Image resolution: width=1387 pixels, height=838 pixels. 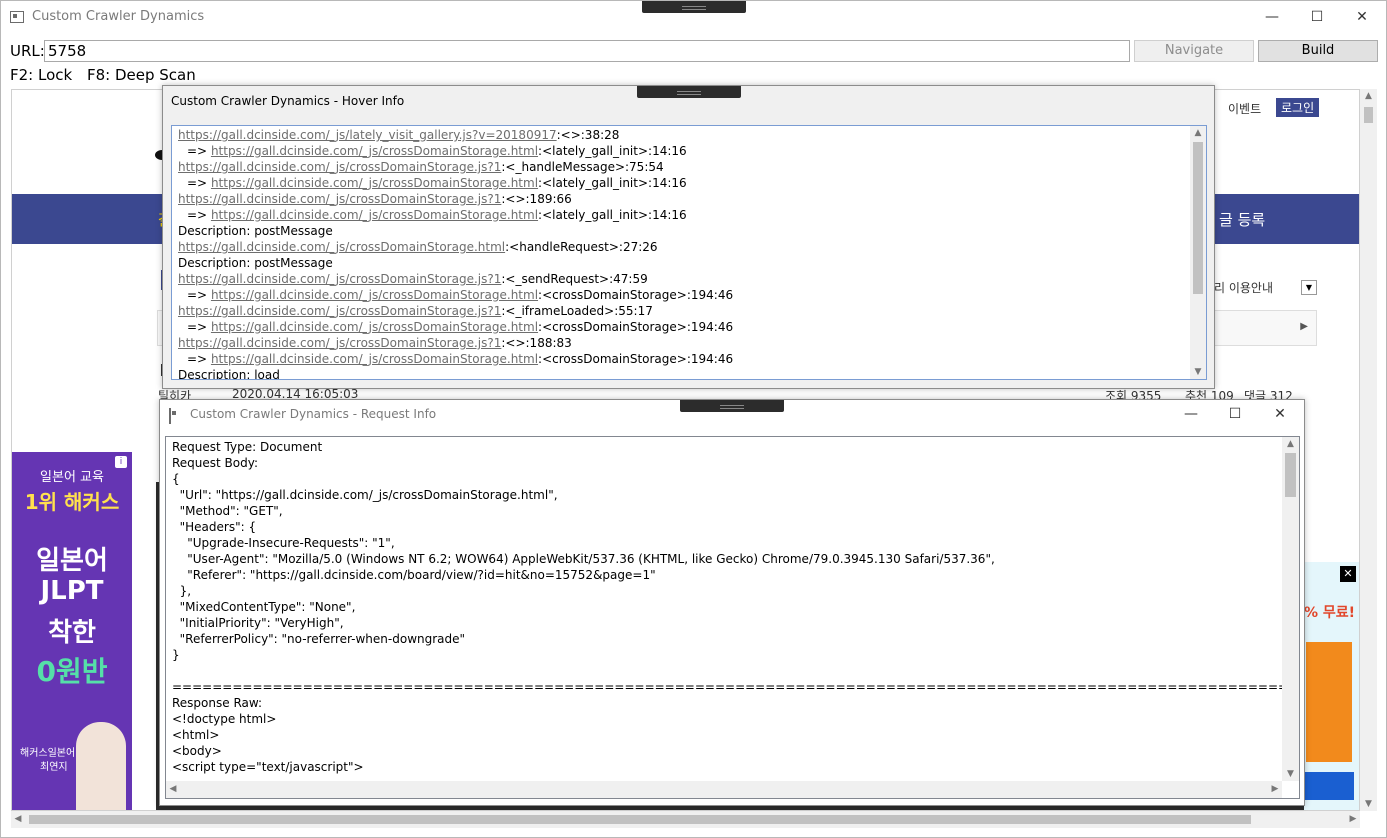 I want to click on request-app-icon, so click(x=170, y=416).